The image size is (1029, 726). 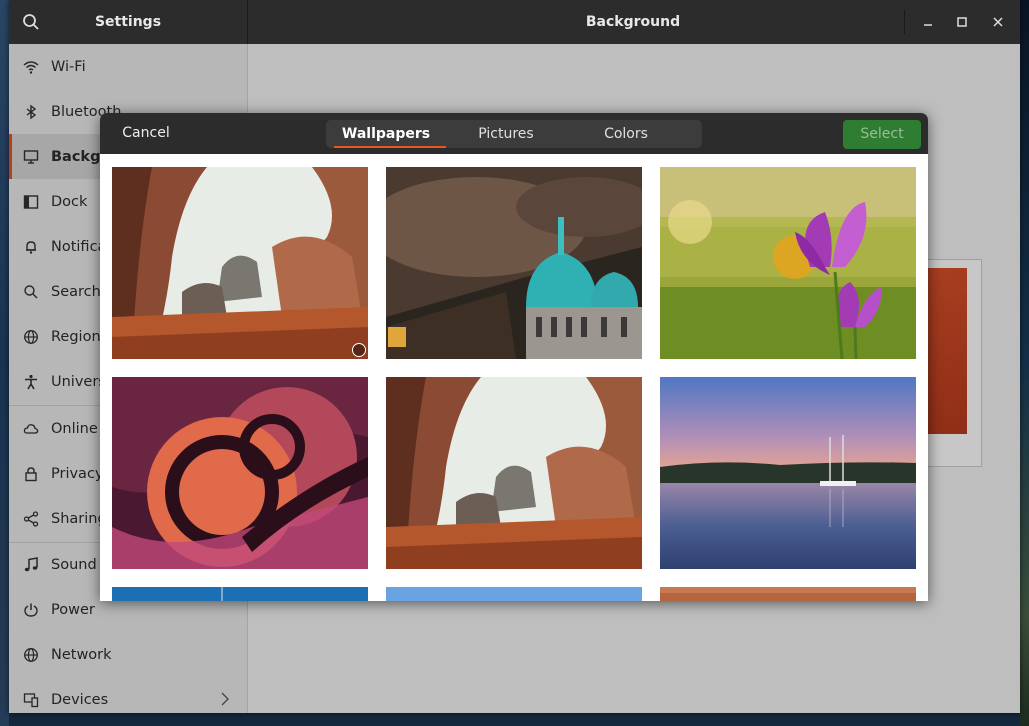 I want to click on tab-colors: Colors, so click(x=626, y=134).